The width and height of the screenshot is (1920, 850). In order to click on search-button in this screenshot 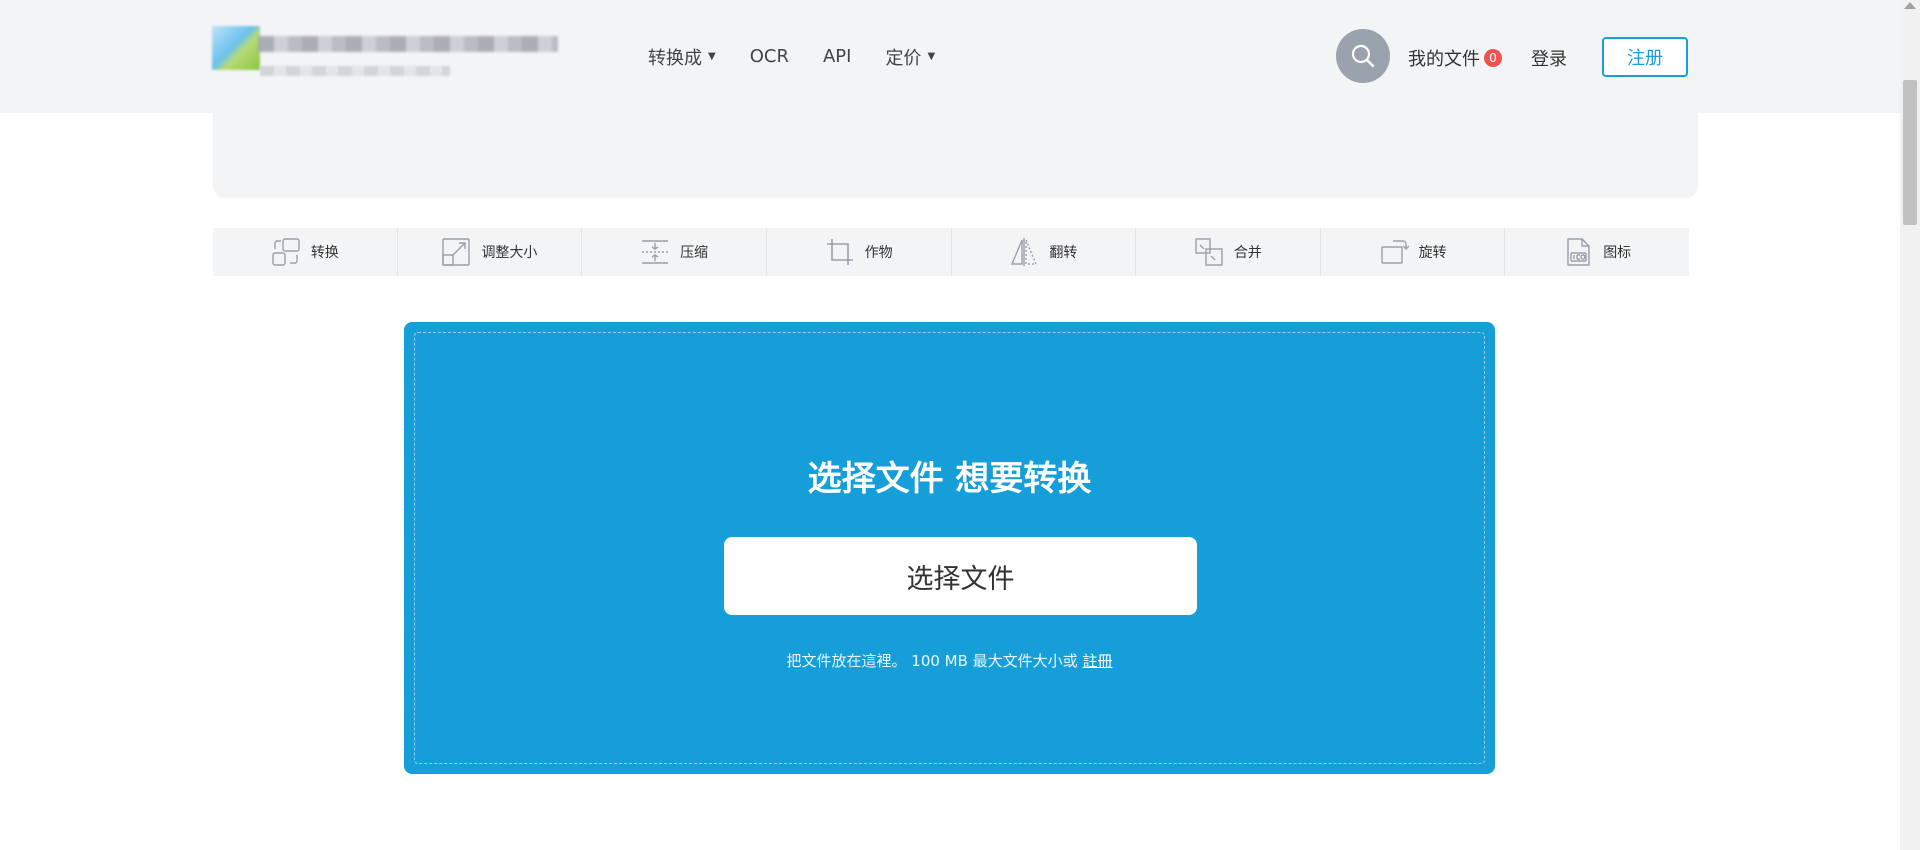, I will do `click(1363, 56)`.